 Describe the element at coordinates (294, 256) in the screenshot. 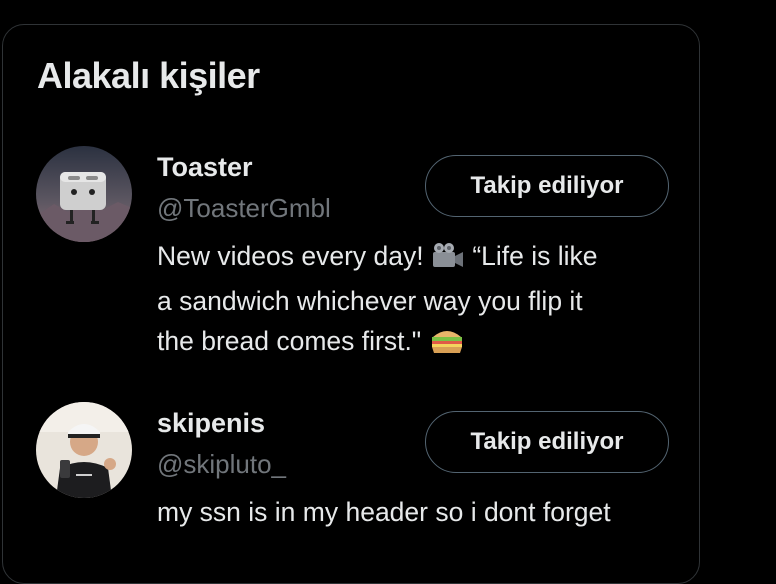

I see `bio-text: New videos every day!` at that location.